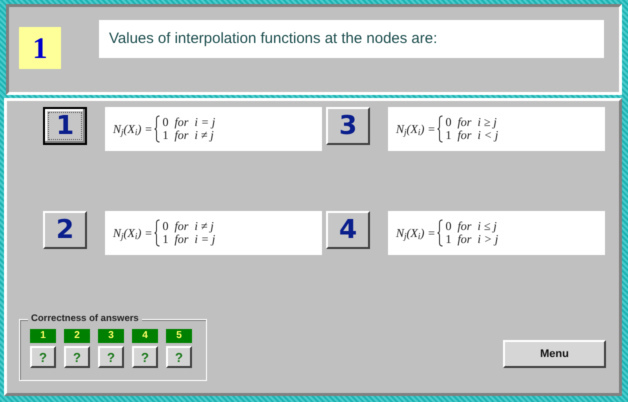  I want to click on case-condition: i ≤ j, so click(487, 226).